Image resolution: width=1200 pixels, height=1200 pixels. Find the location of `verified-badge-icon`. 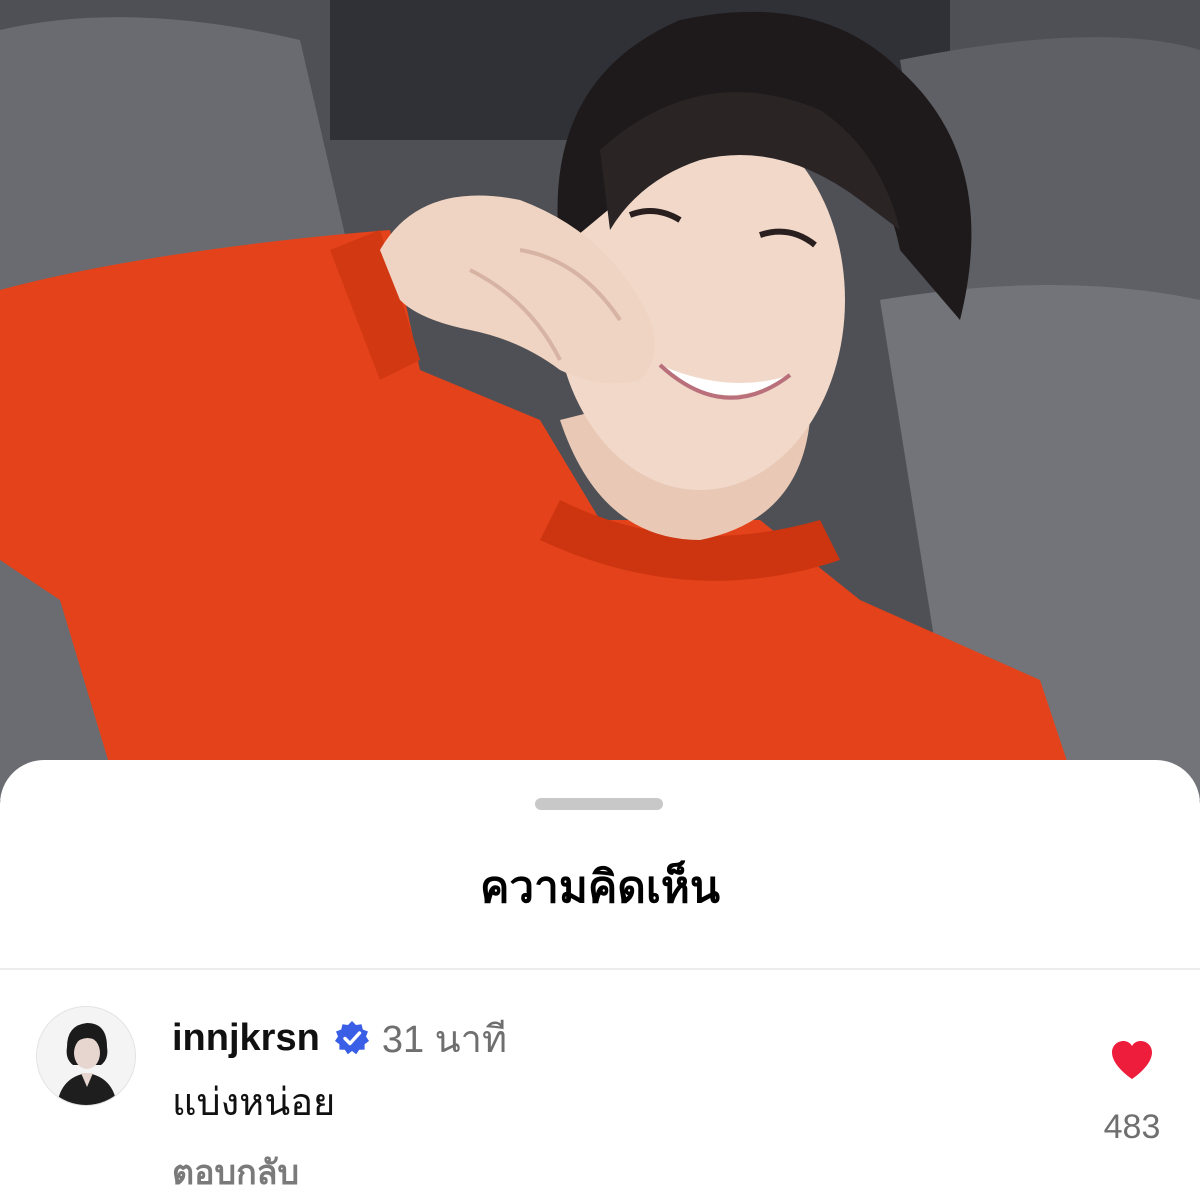

verified-badge-icon is located at coordinates (352, 1038).